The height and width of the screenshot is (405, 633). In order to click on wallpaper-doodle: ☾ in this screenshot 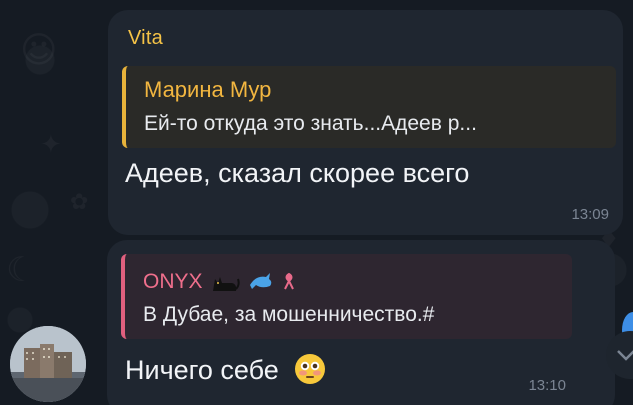, I will do `click(21, 270)`.